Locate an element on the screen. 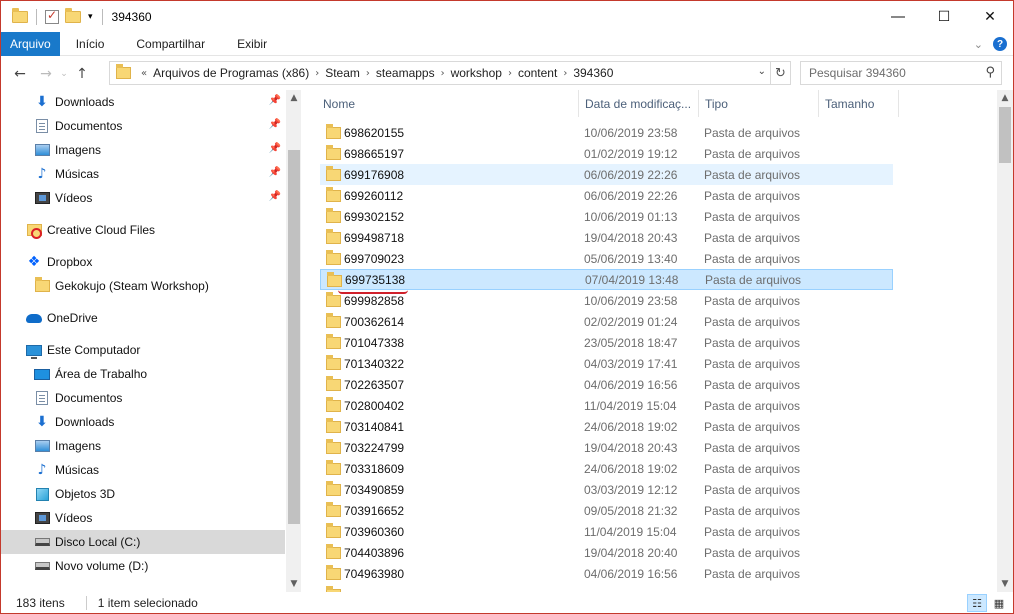 The width and height of the screenshot is (1014, 614). tab-arquivo: Arquivo is located at coordinates (30, 43).